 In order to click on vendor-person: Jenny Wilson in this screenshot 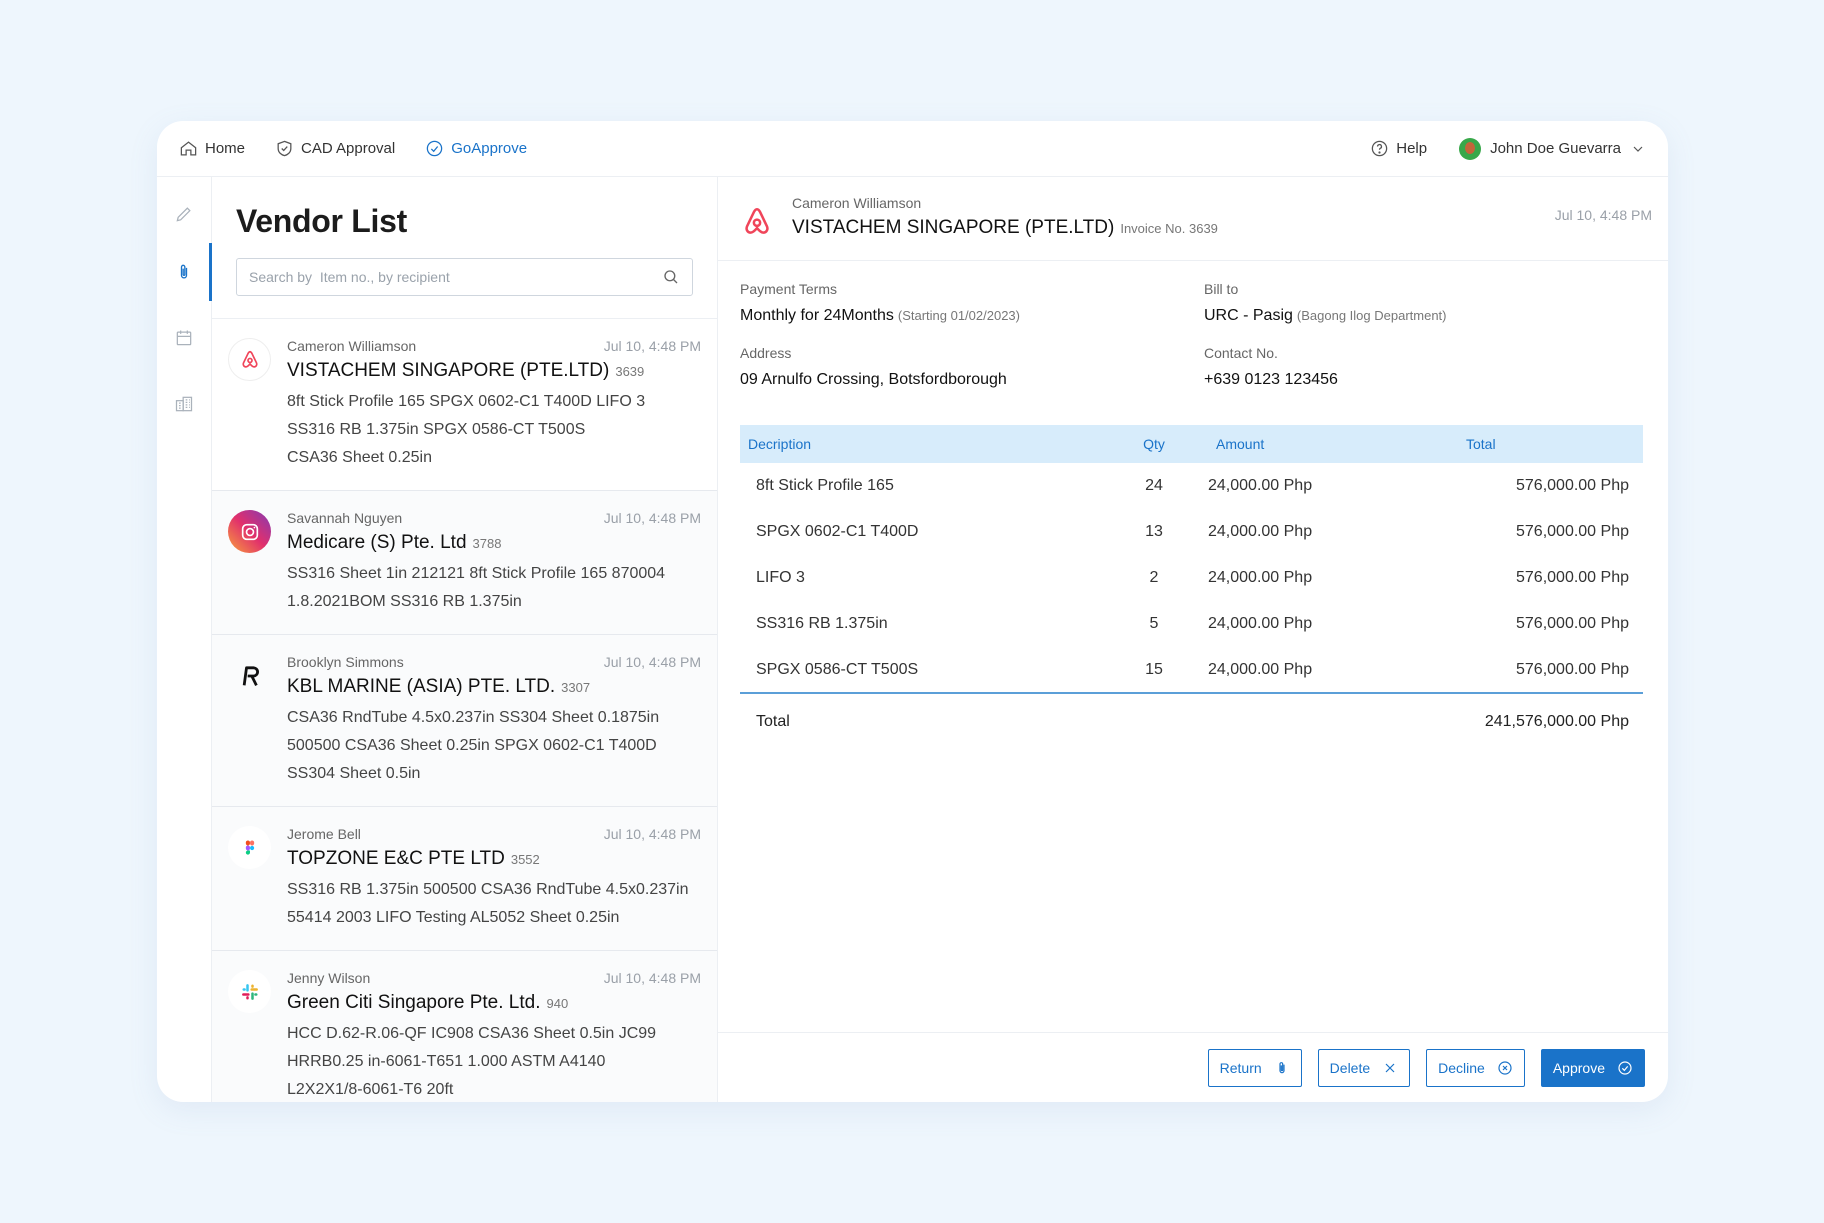, I will do `click(329, 978)`.